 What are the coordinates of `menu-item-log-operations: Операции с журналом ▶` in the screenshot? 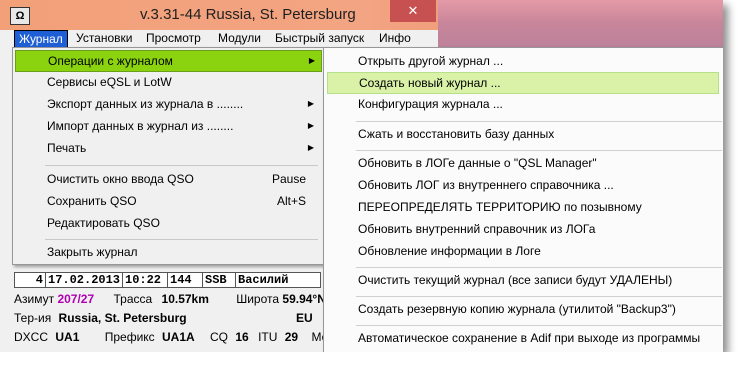 It's located at (168, 61).